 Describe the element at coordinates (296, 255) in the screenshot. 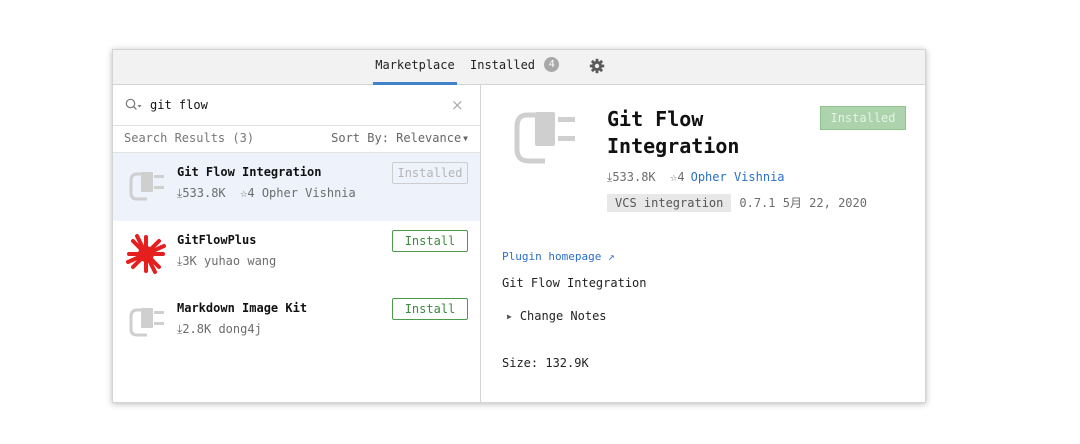

I see `plugin-row-gitflowplus: GitFlowPlus ⤓3K yuhao wang Install` at that location.